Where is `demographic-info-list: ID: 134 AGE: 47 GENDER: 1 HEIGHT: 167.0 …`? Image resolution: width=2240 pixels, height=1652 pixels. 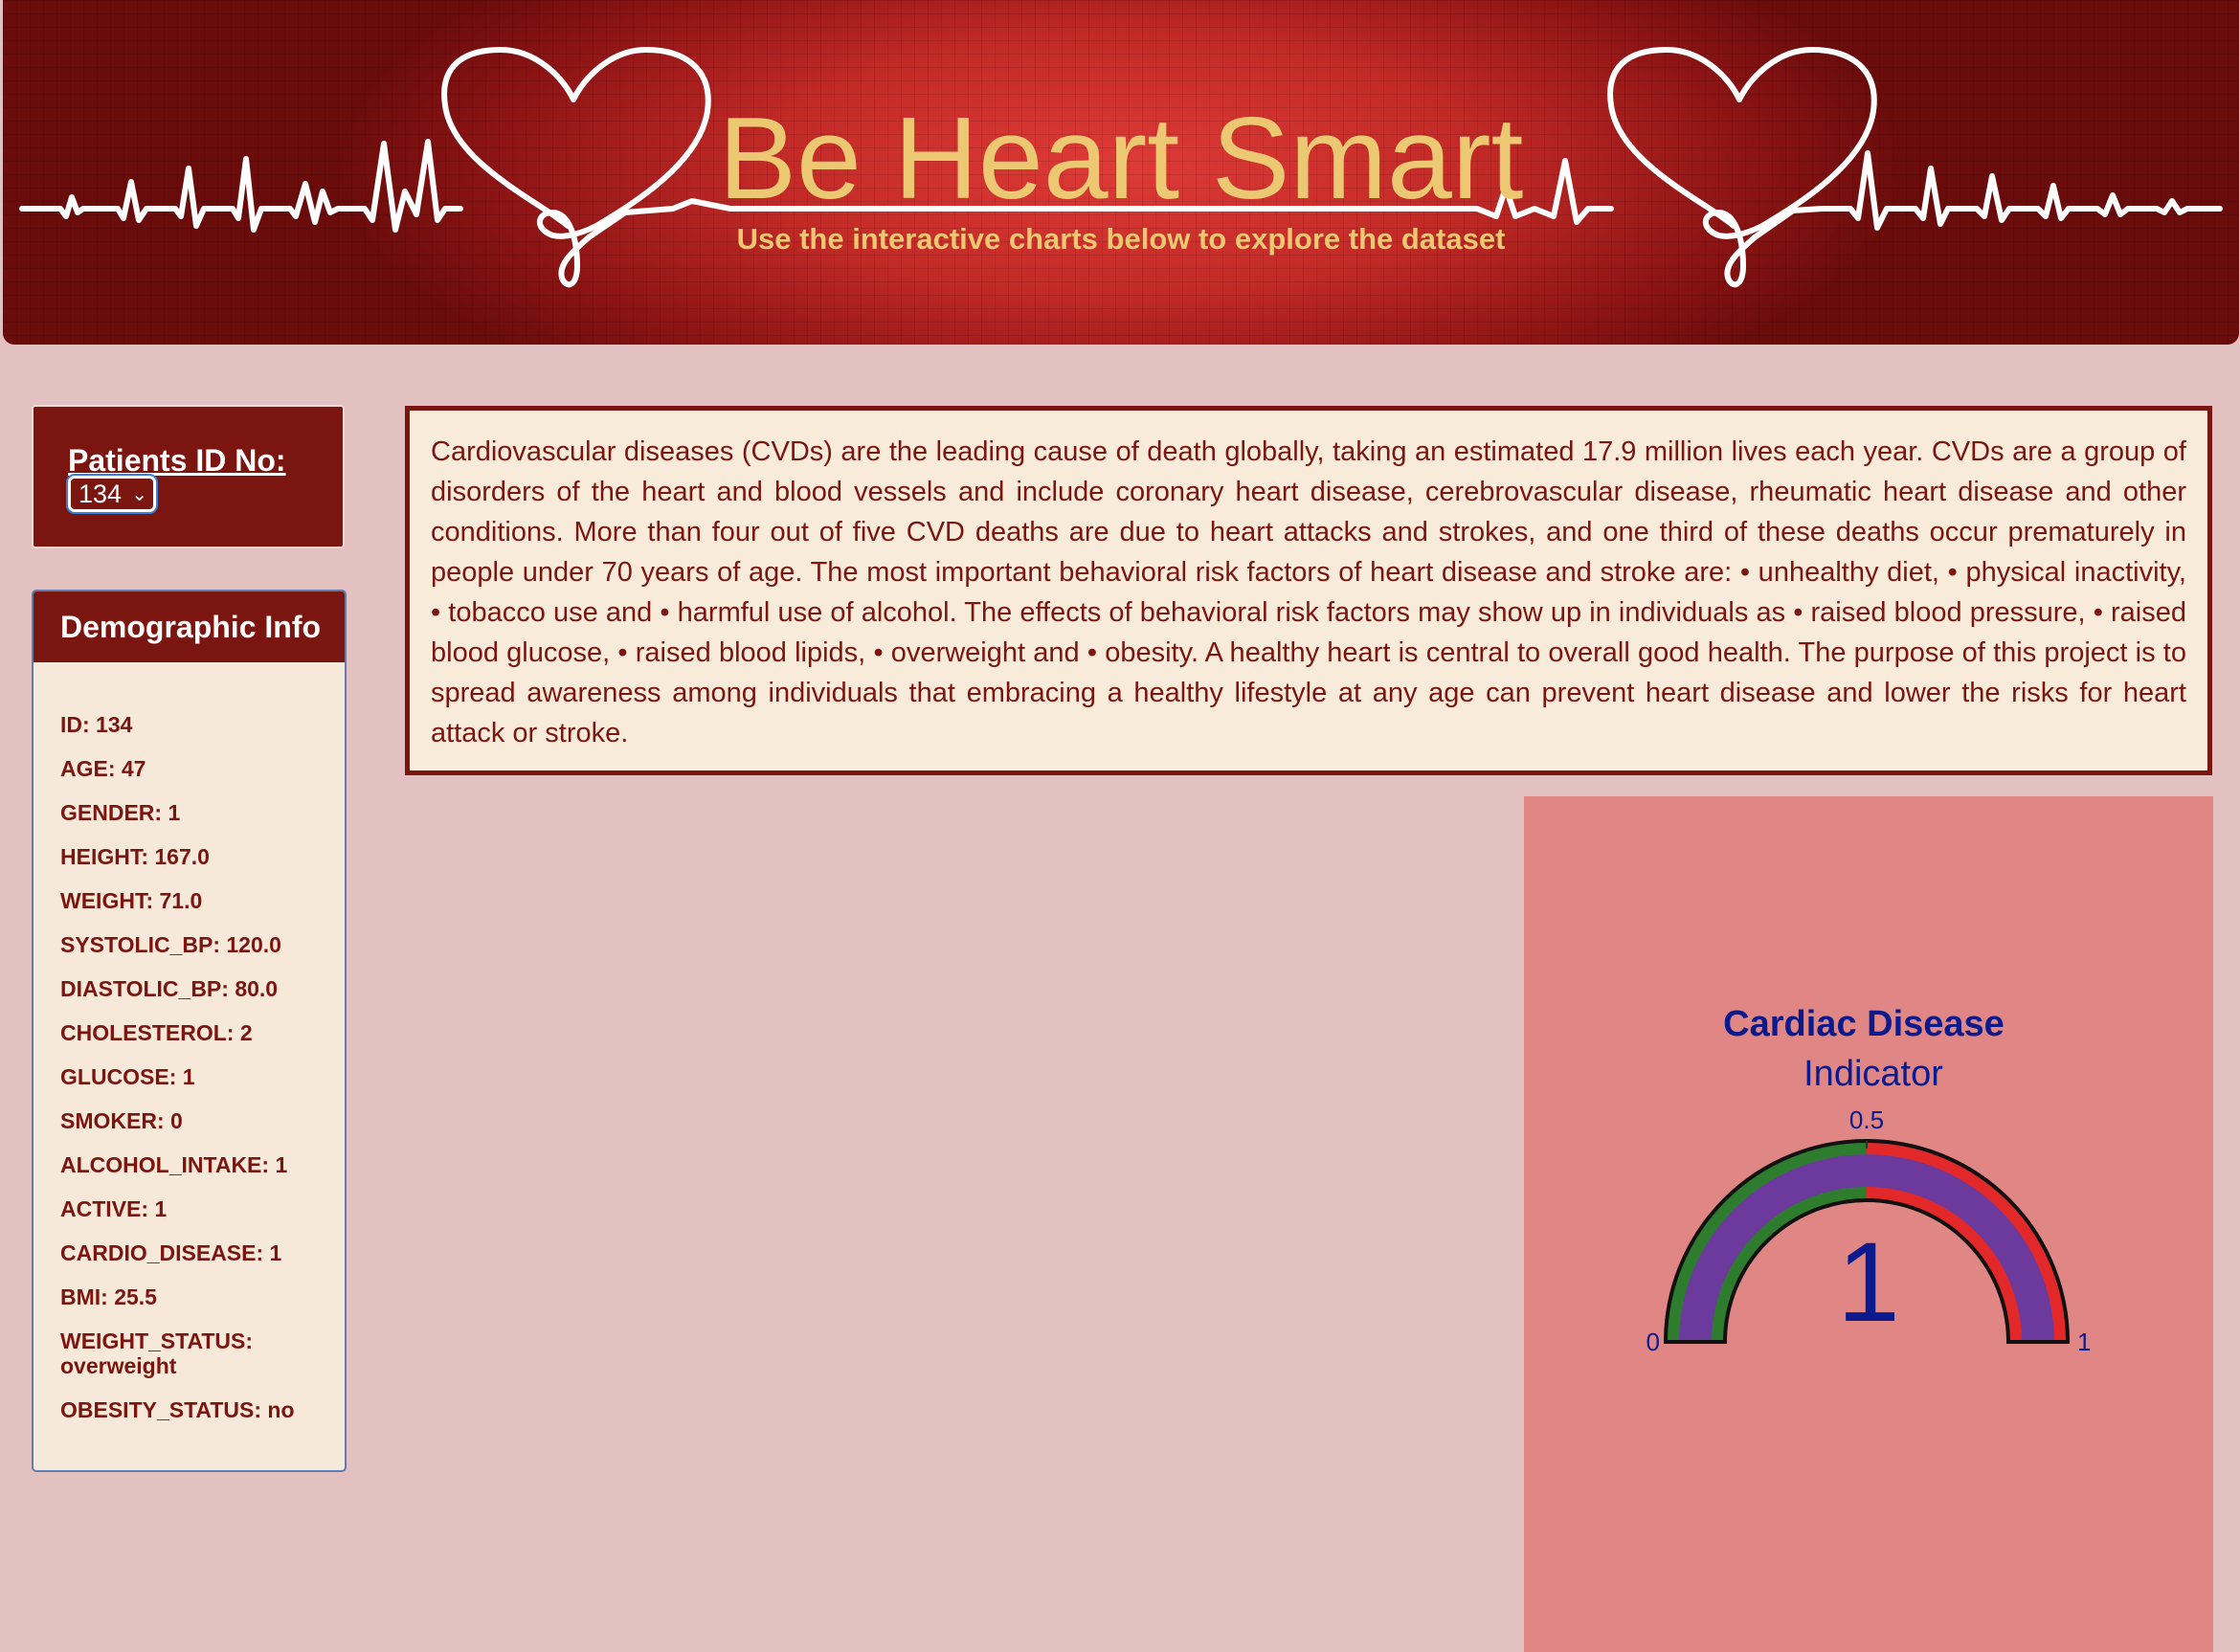 demographic-info-list: ID: 134 AGE: 47 GENDER: 1 HEIGHT: 167.0 … is located at coordinates (199, 1076).